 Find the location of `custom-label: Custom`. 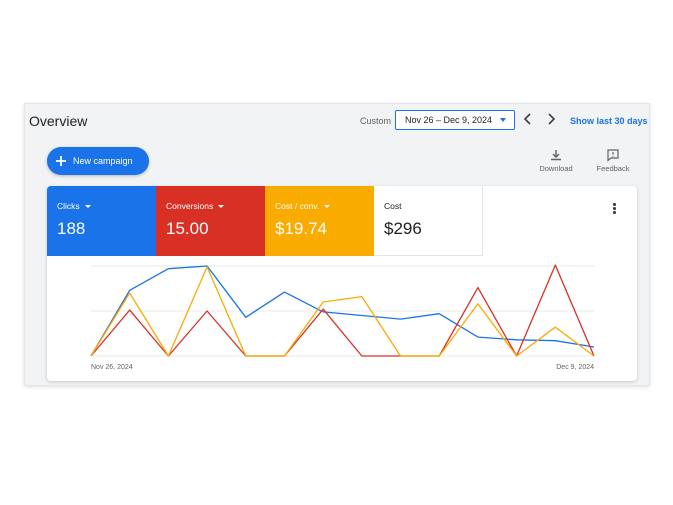

custom-label: Custom is located at coordinates (376, 121).